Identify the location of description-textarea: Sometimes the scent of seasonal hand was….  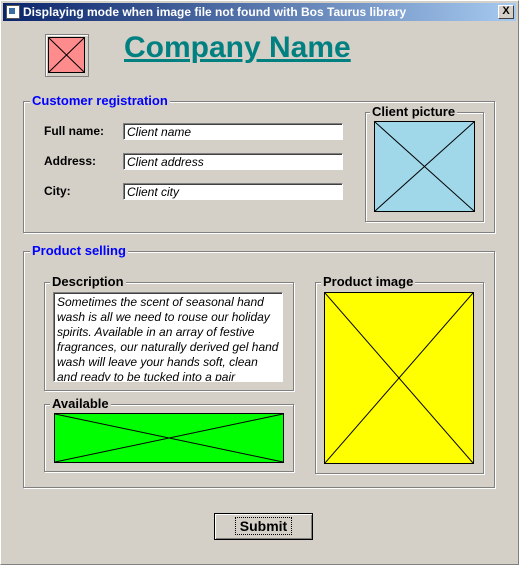
(168, 337).